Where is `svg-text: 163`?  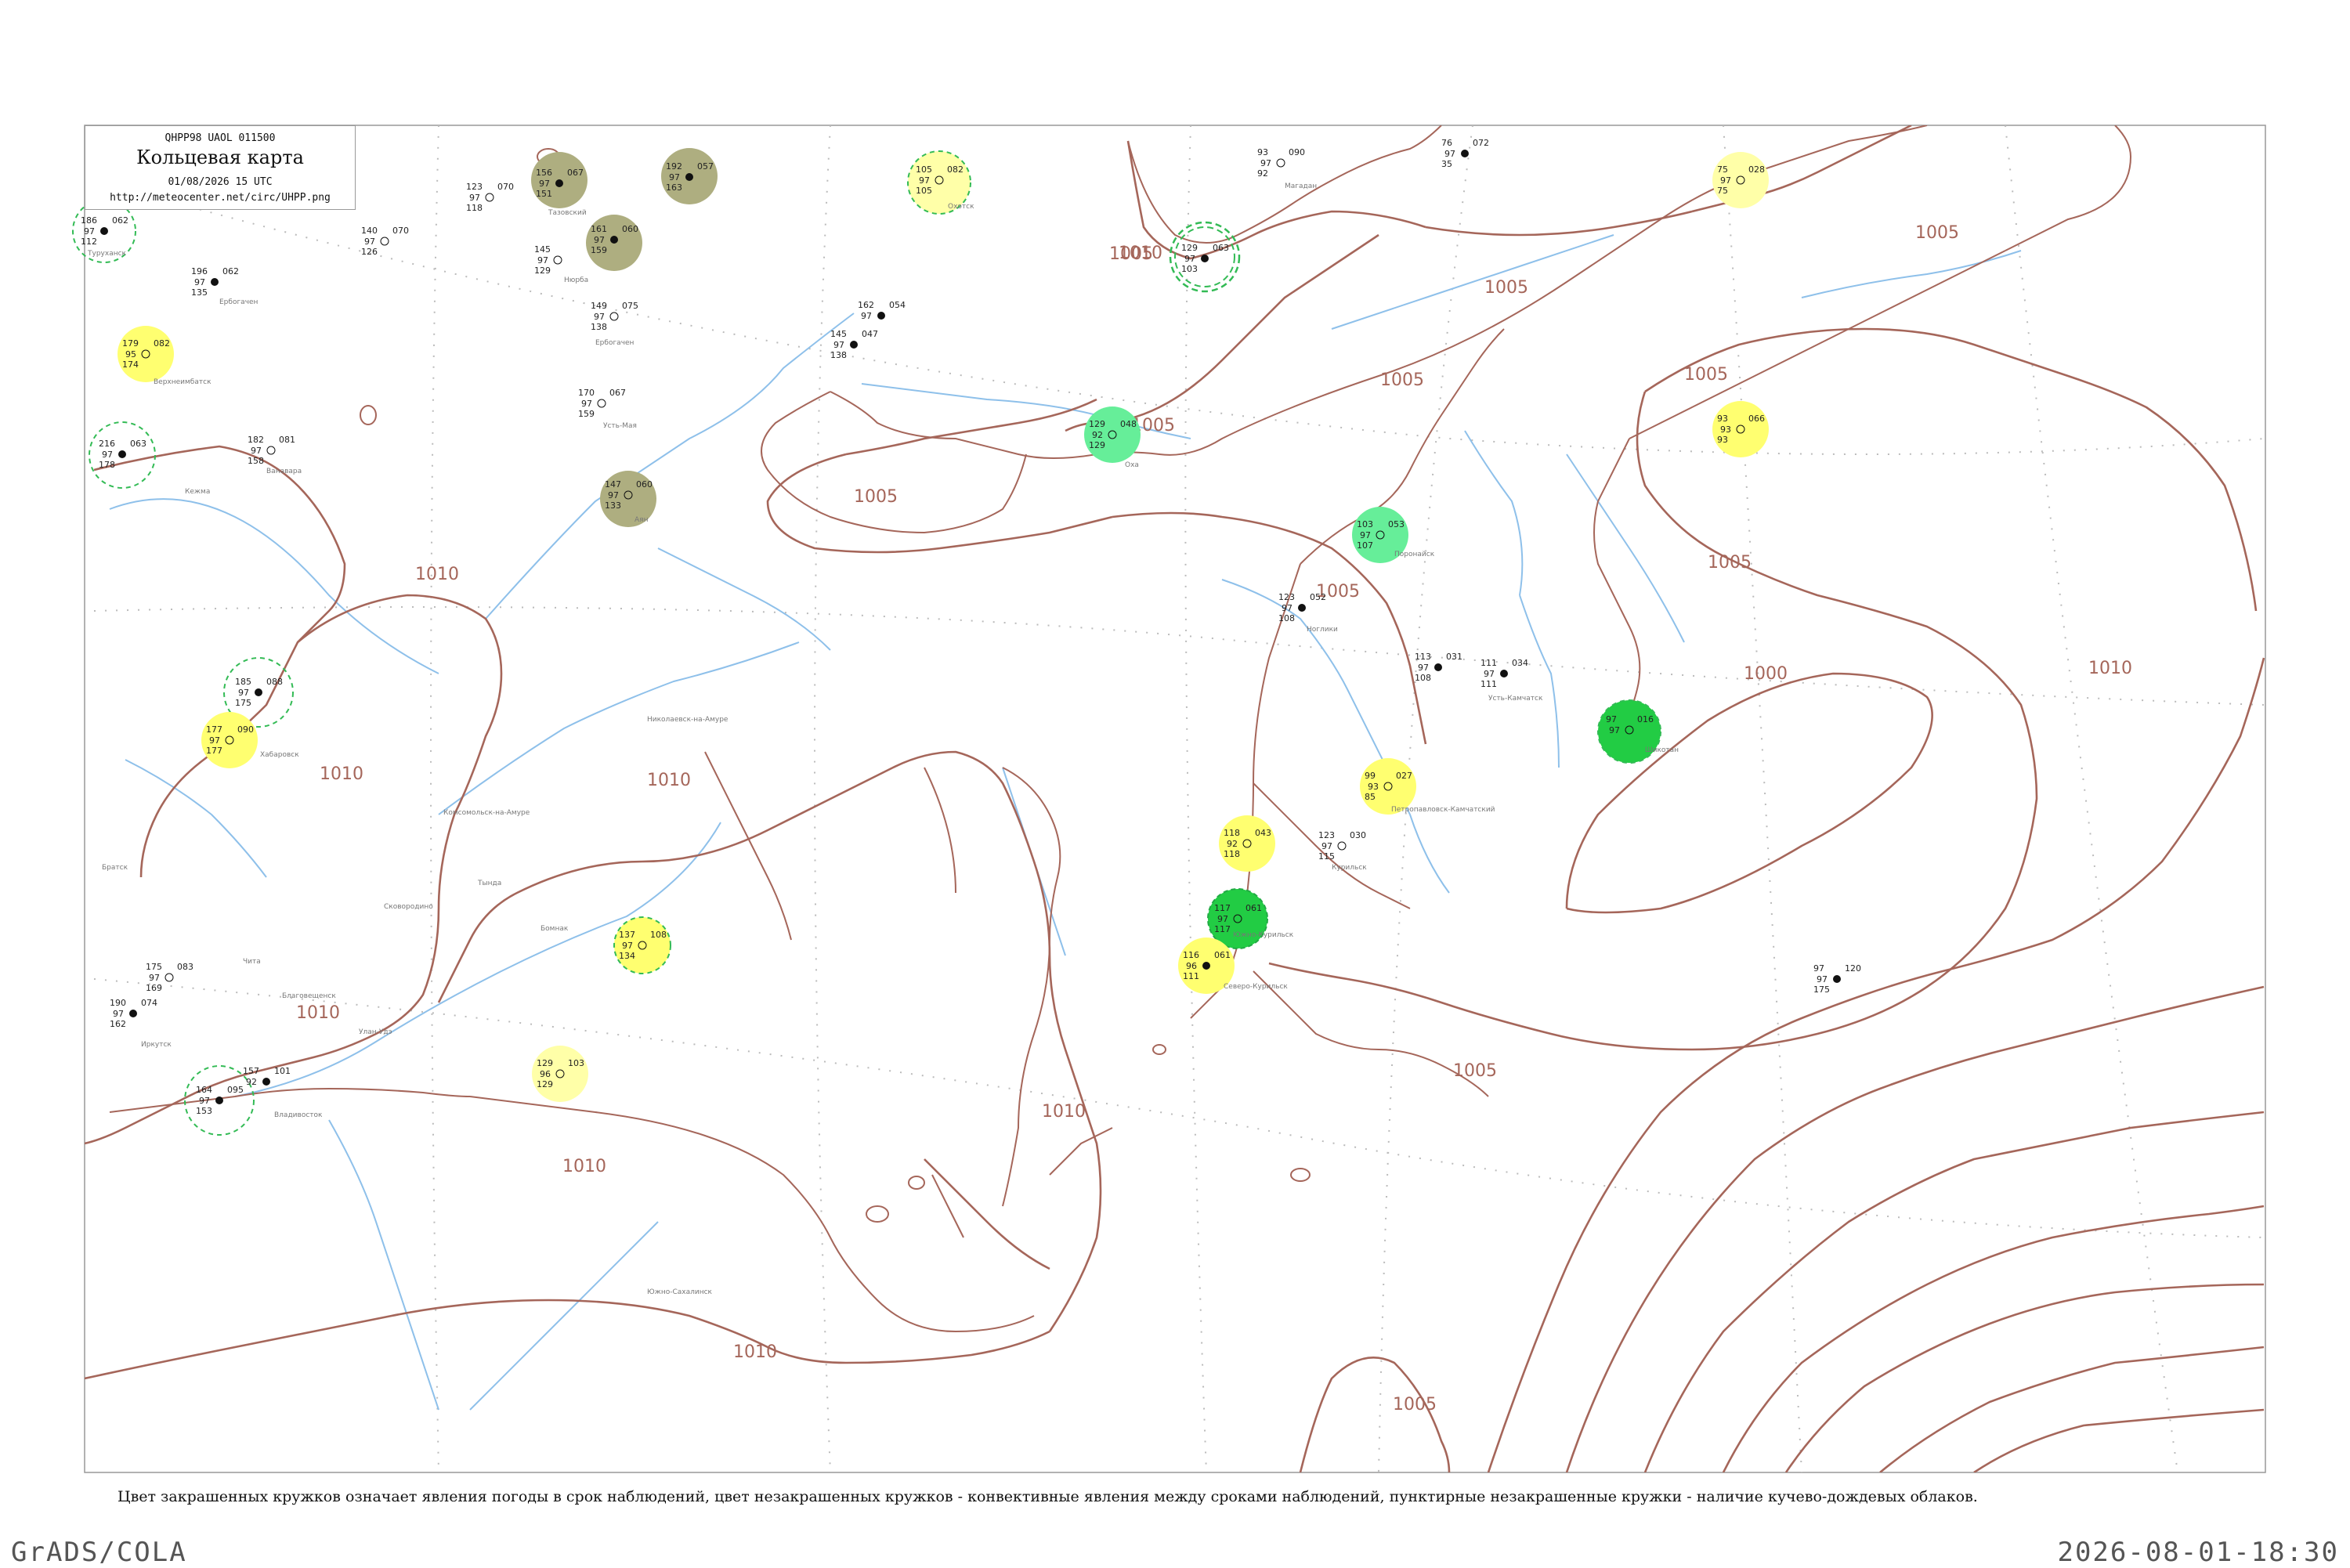
svg-text: 163 is located at coordinates (674, 187).